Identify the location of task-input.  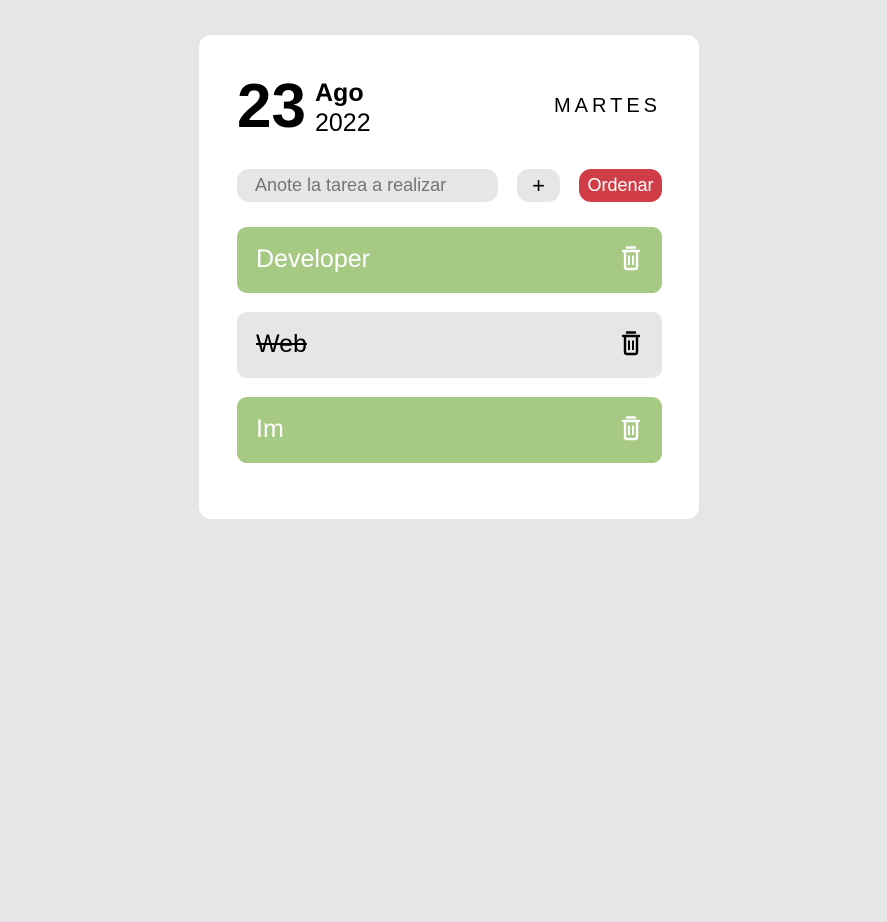
(367, 185).